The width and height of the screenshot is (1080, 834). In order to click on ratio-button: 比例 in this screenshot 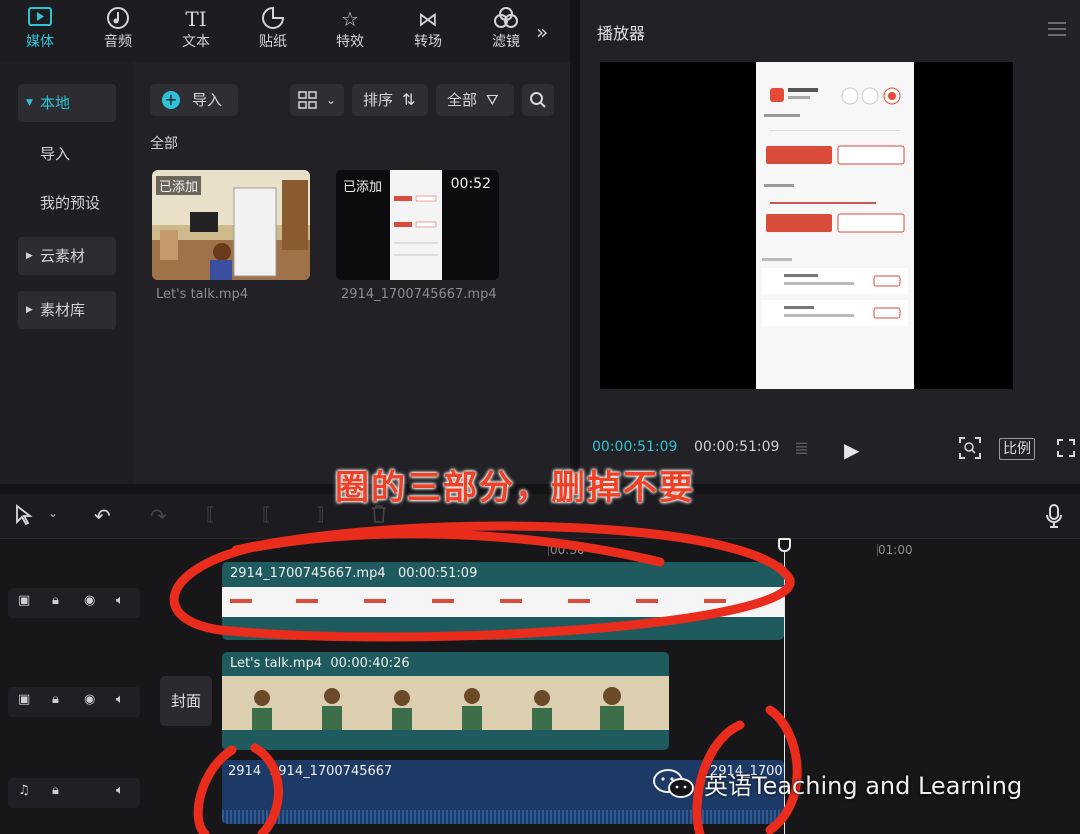, I will do `click(1017, 449)`.